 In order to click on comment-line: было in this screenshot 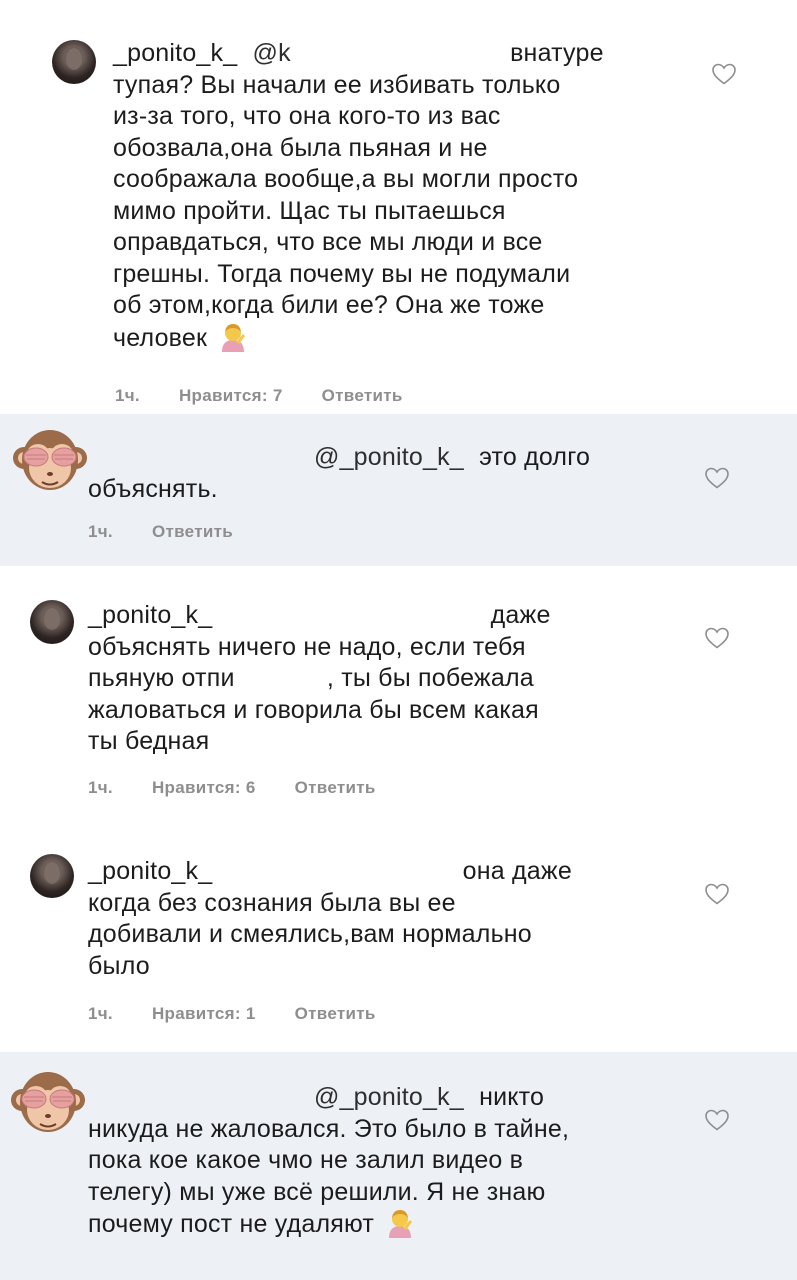, I will do `click(119, 965)`.